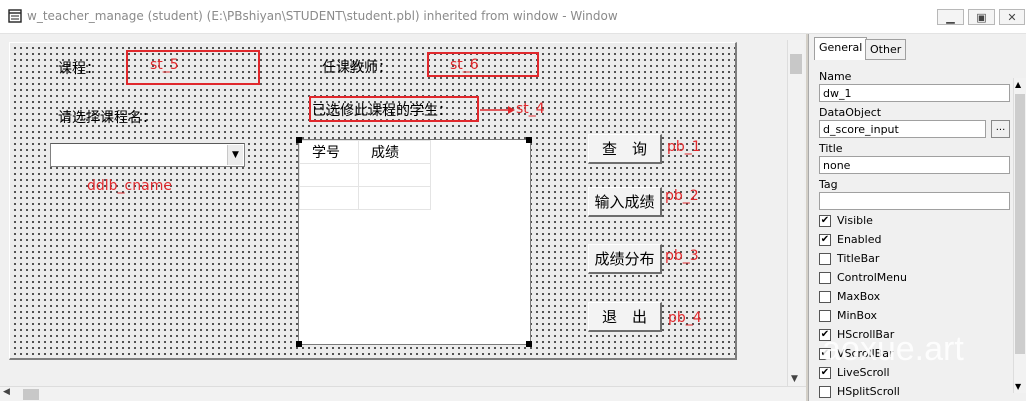 This screenshot has width=1026, height=401. Describe the element at coordinates (129, 186) in the screenshot. I see `ddlb-name: ddlb_cname` at that location.